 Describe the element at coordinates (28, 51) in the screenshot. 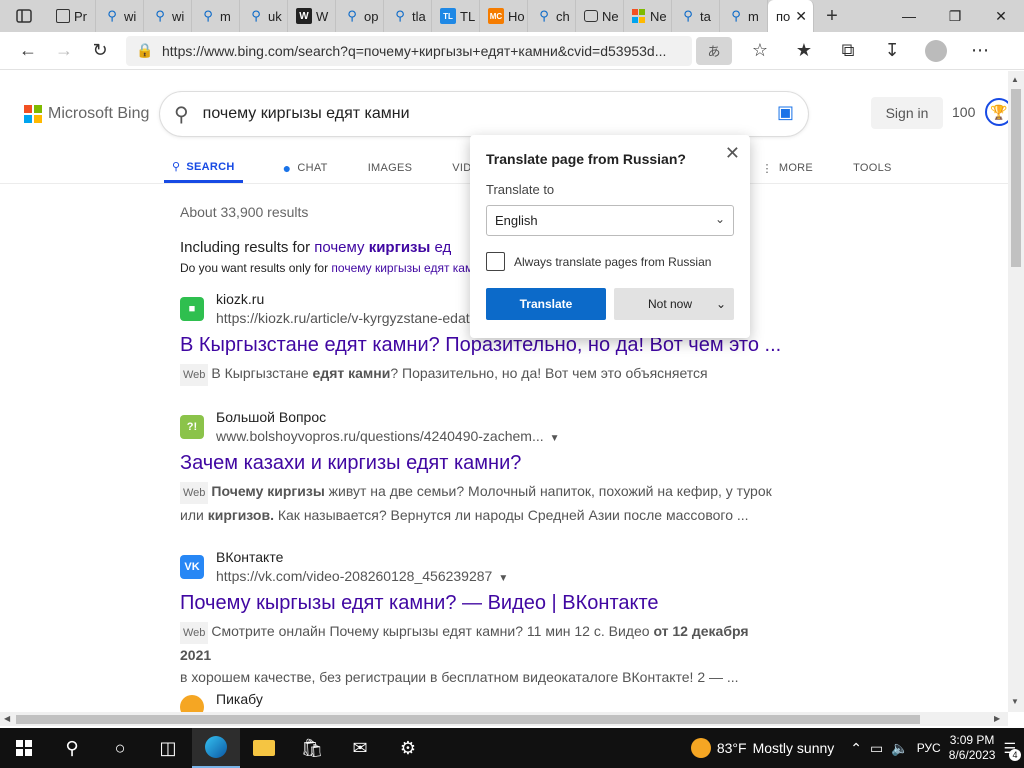

I see `back-button: ←` at that location.